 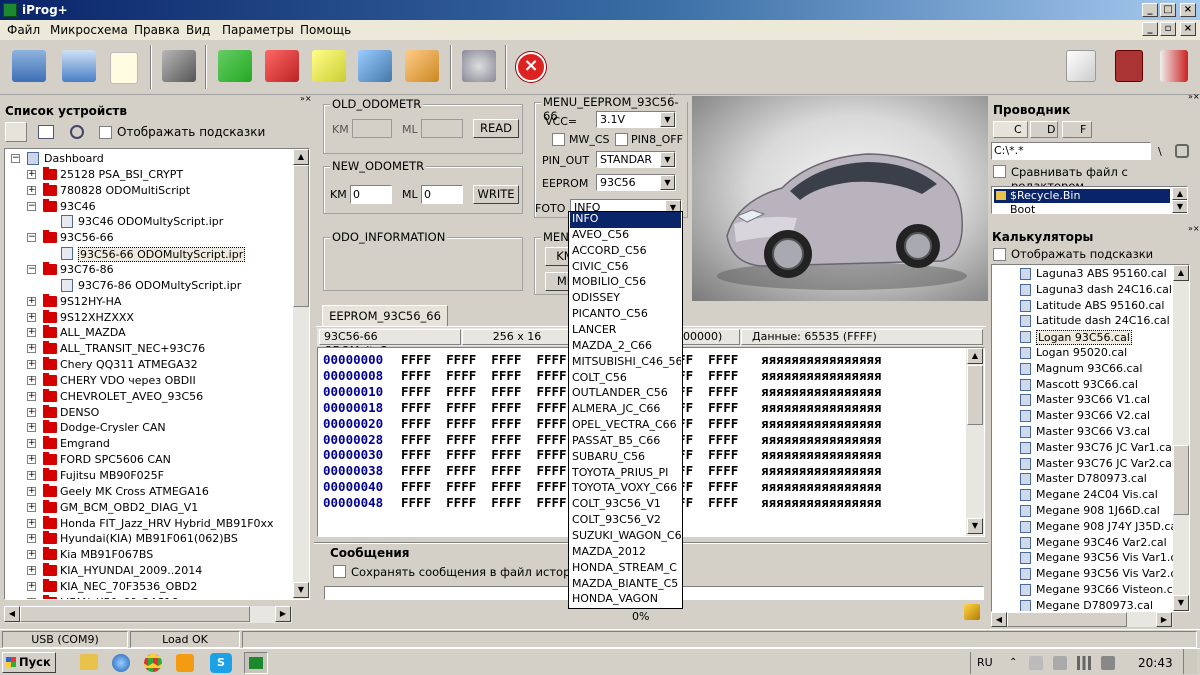 What do you see at coordinates (1108, 663) in the screenshot?
I see `volume-icon` at bounding box center [1108, 663].